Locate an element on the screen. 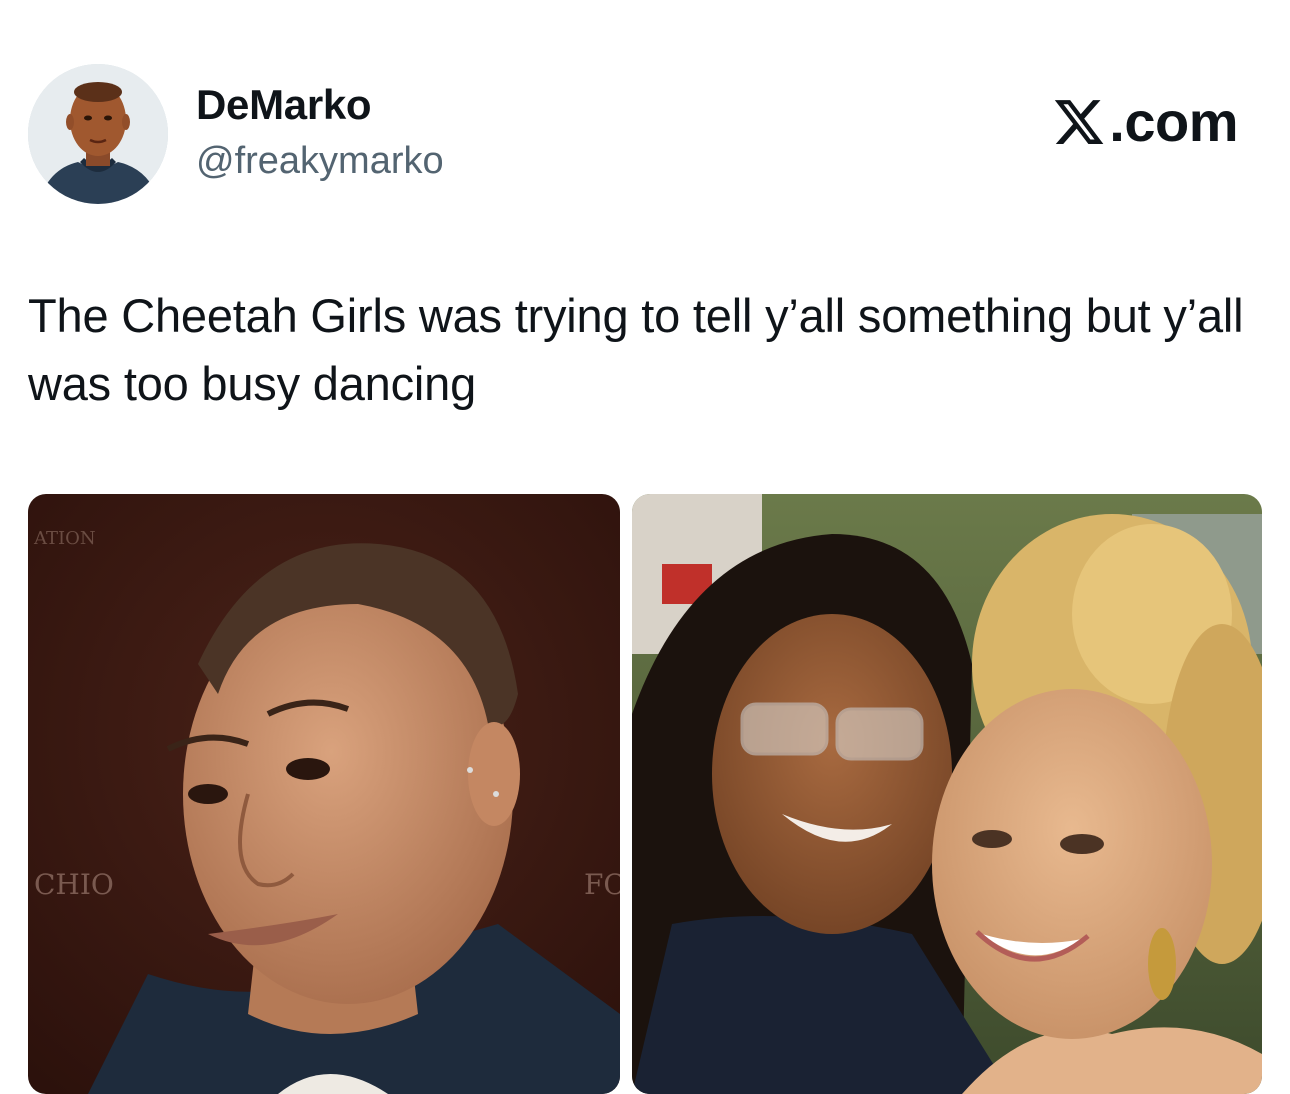 This screenshot has width=1290, height=1094. backdrop-text-top: ATION is located at coordinates (64, 538).